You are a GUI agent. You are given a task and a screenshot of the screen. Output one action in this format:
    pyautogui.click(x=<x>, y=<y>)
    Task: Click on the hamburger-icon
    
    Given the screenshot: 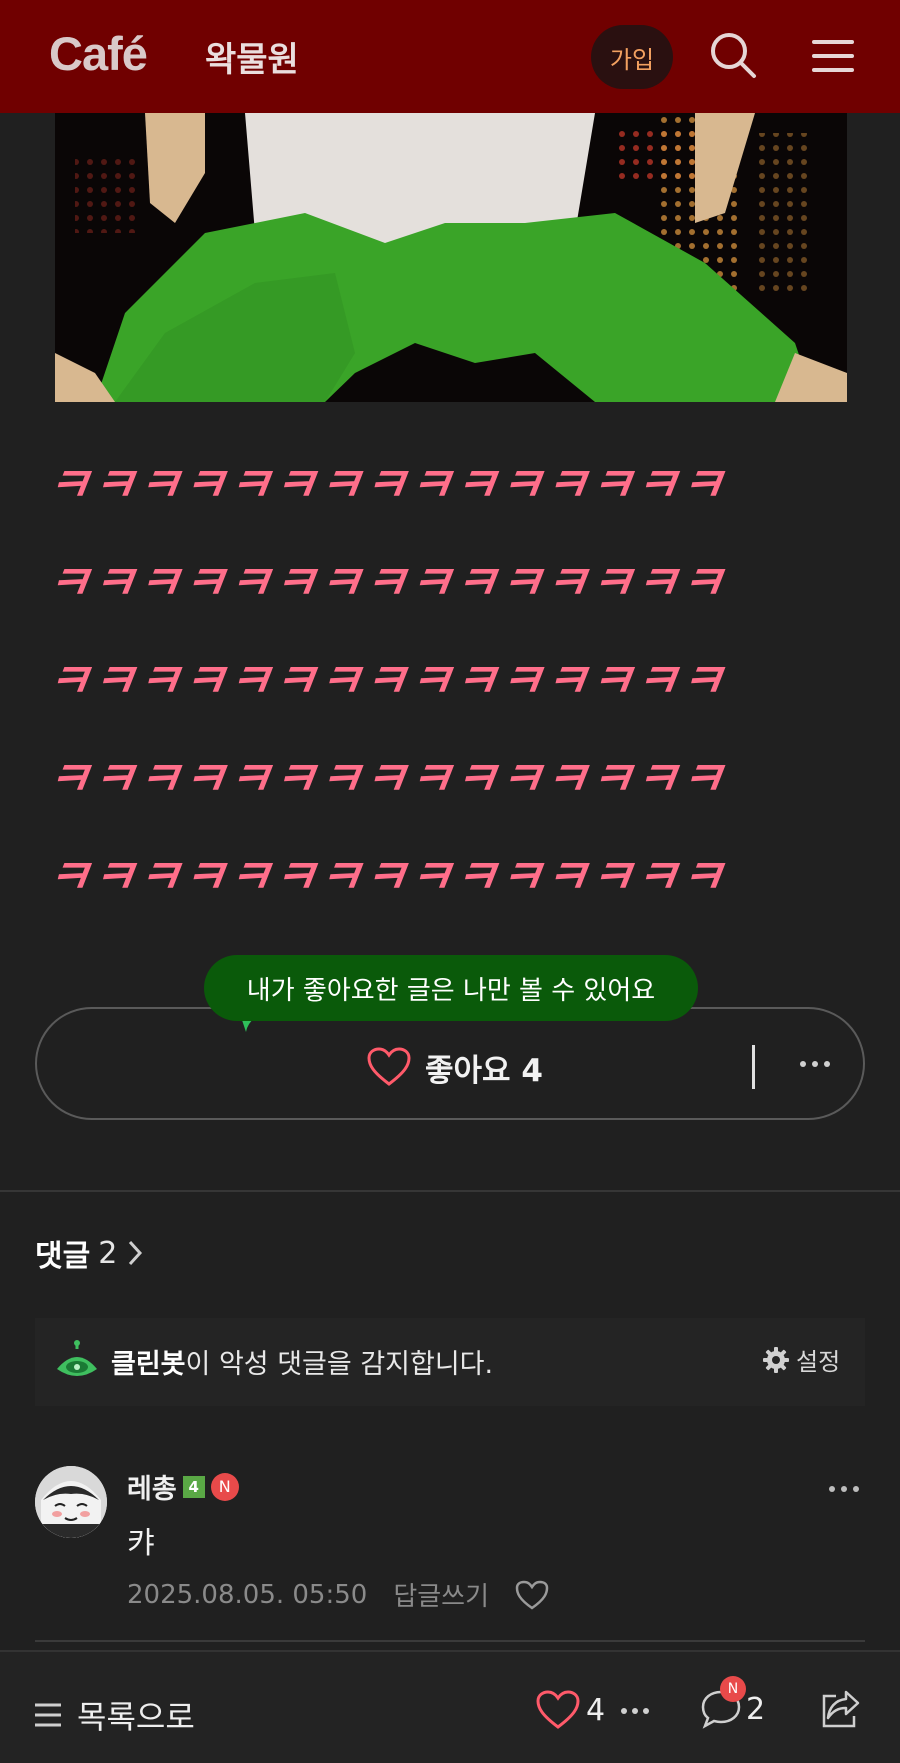 What is the action you would take?
    pyautogui.click(x=833, y=56)
    